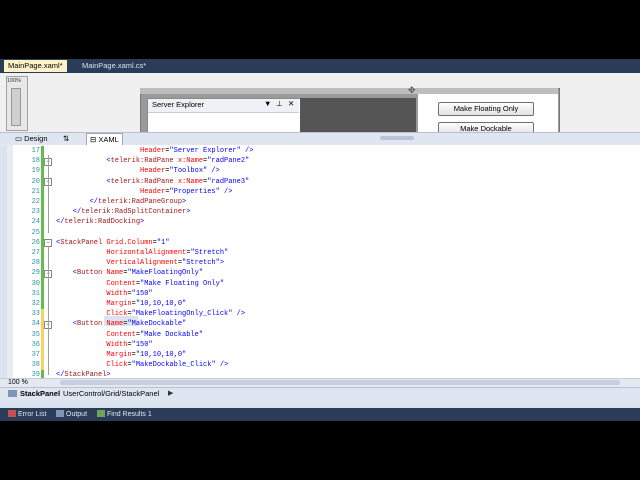 The image size is (640, 480). What do you see at coordinates (172, 334) in the screenshot?
I see `code-token: "Make Dockable"` at bounding box center [172, 334].